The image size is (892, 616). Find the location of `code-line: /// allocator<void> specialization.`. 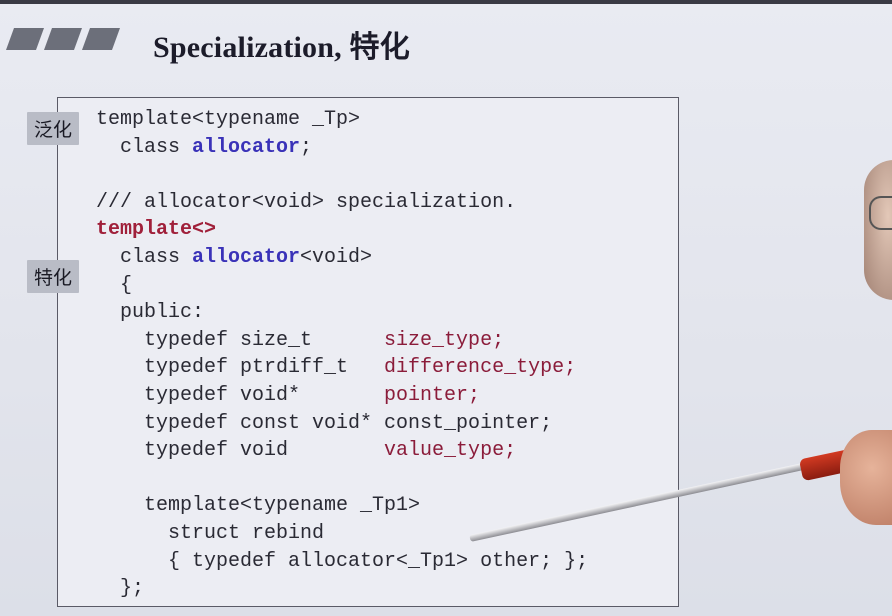

code-line: /// allocator<void> specialization. is located at coordinates (342, 203).